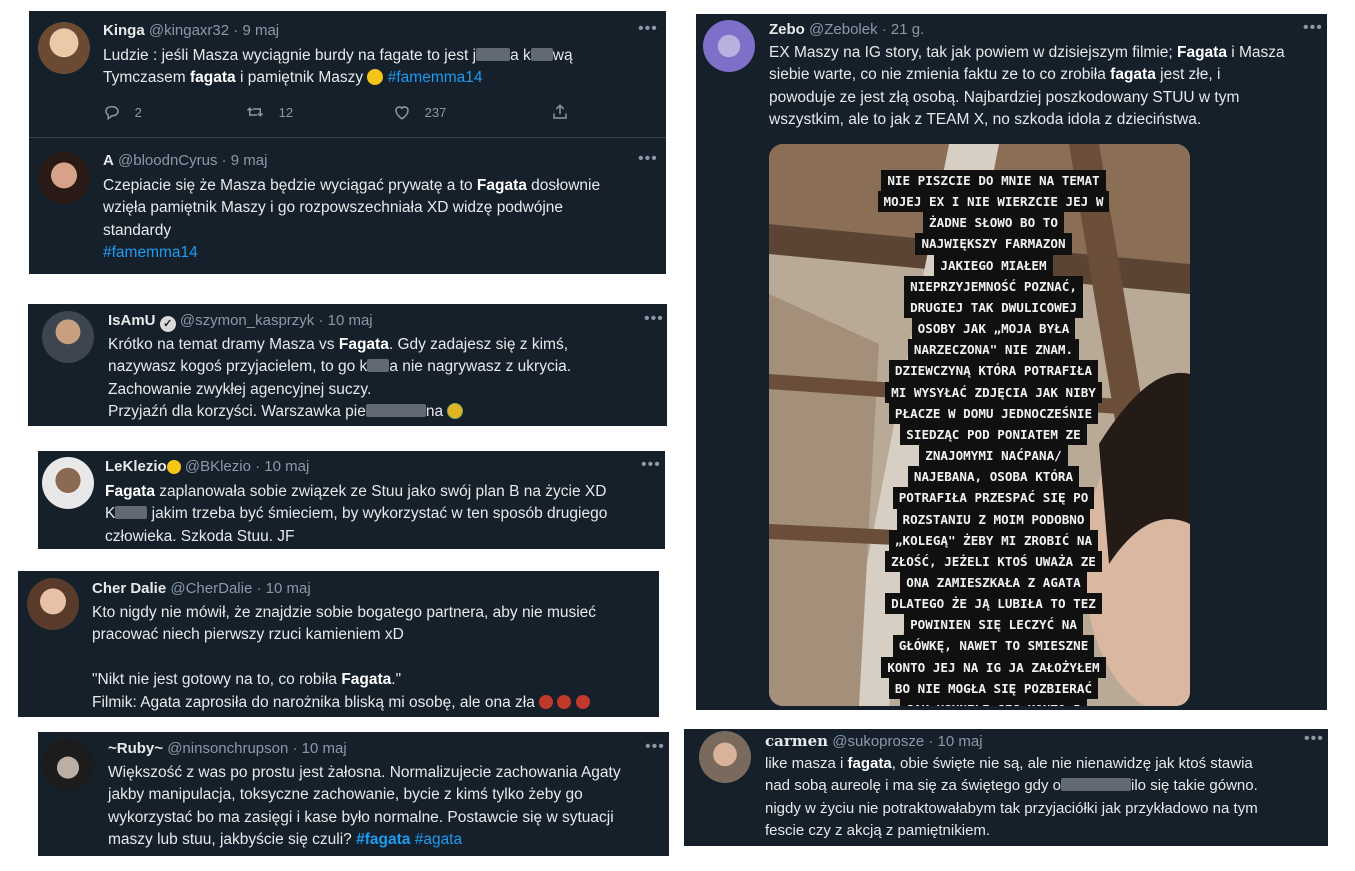  I want to click on retweet-count: 12, so click(286, 112).